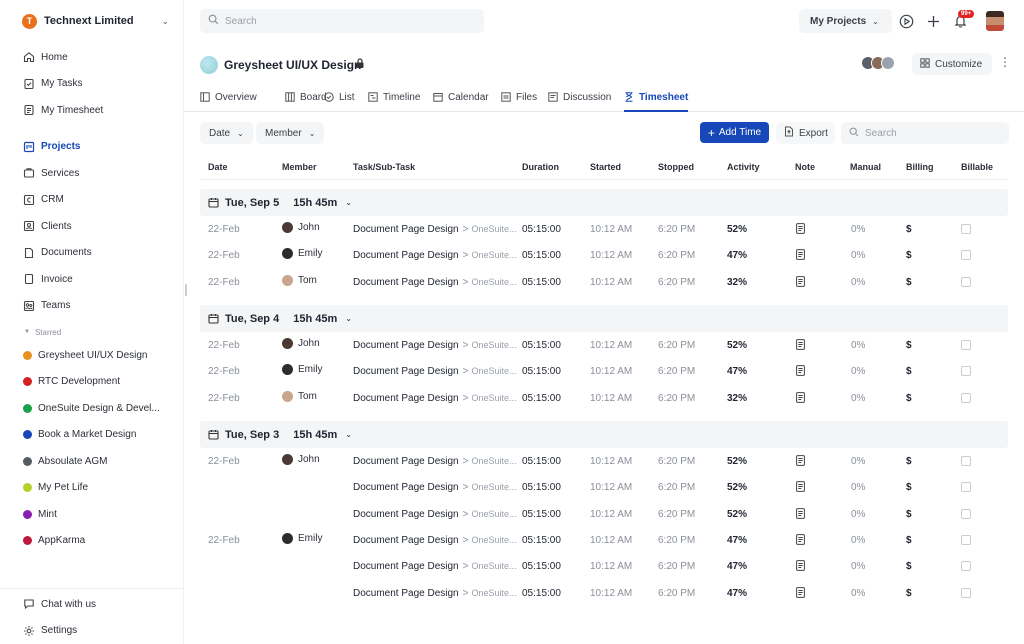  What do you see at coordinates (579, 102) in the screenshot?
I see `tab-discussion: Discussion` at bounding box center [579, 102].